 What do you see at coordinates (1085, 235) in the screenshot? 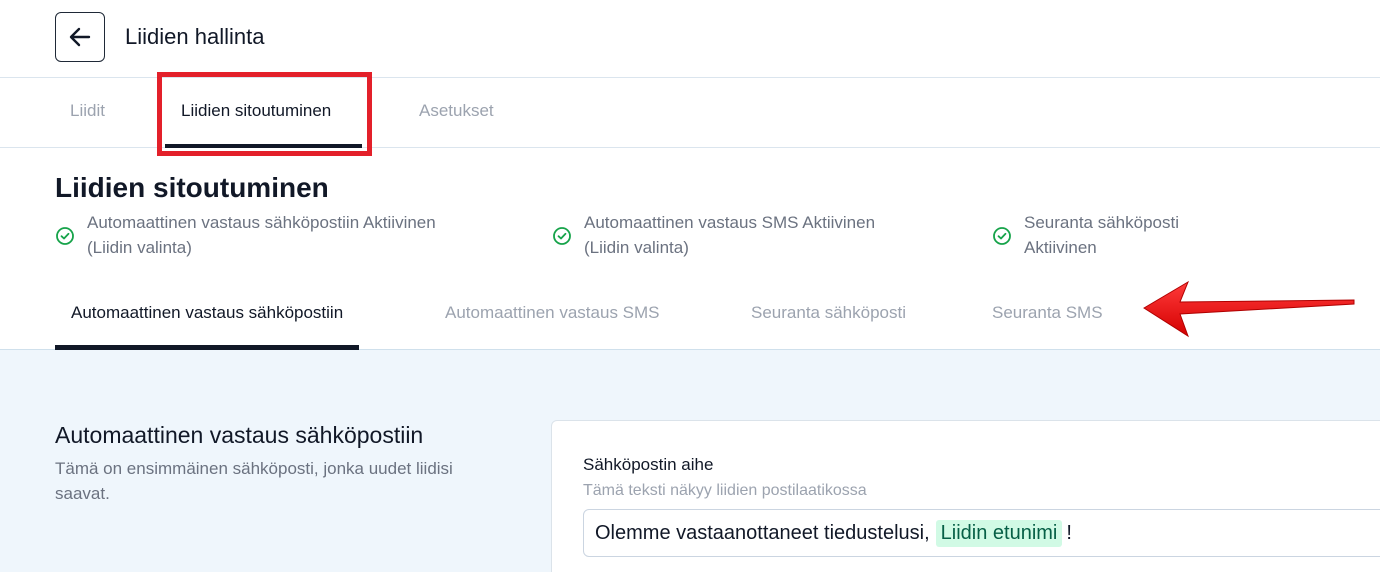
I see `status-followup-email: Seuranta sähköposti Aktiivinen` at bounding box center [1085, 235].